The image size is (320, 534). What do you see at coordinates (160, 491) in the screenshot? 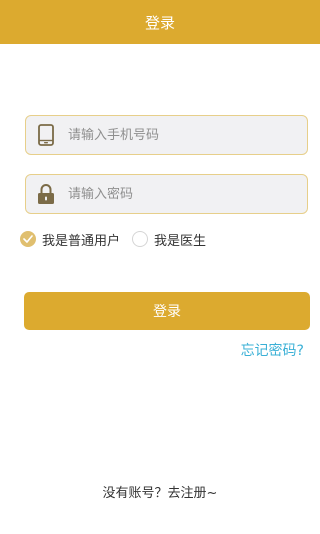
I see `register-link: 没有账号？去注册~` at bounding box center [160, 491].